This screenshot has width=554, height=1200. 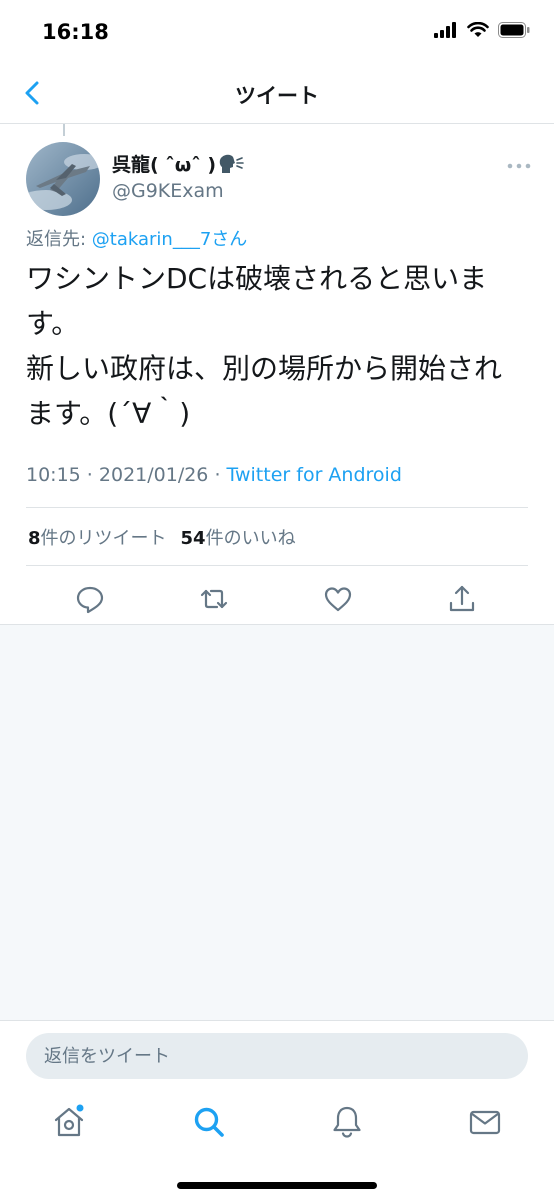 I want to click on reply-to-prefix: 返信先:, so click(x=59, y=239).